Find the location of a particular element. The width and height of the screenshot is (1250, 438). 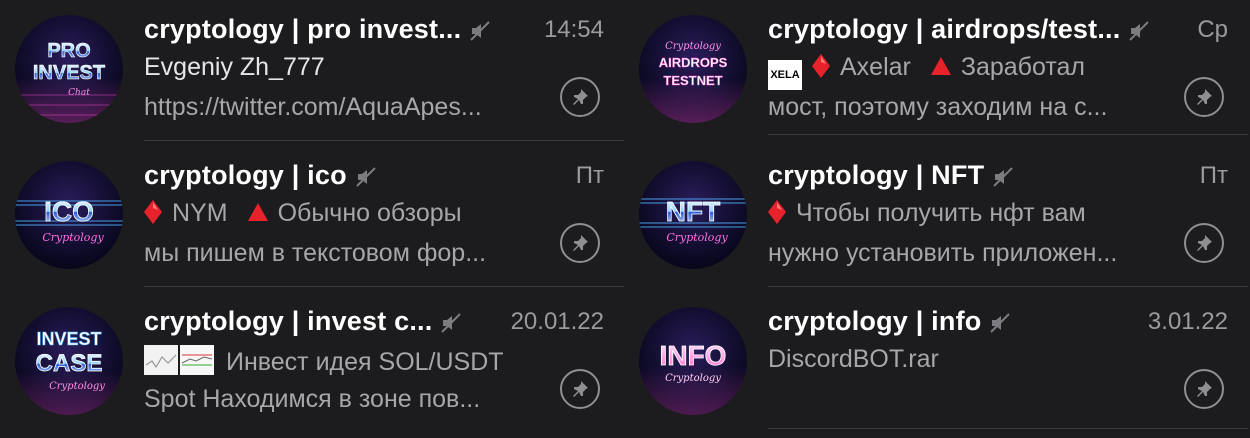

chat-time: 3.01.22 is located at coordinates (1187, 321).